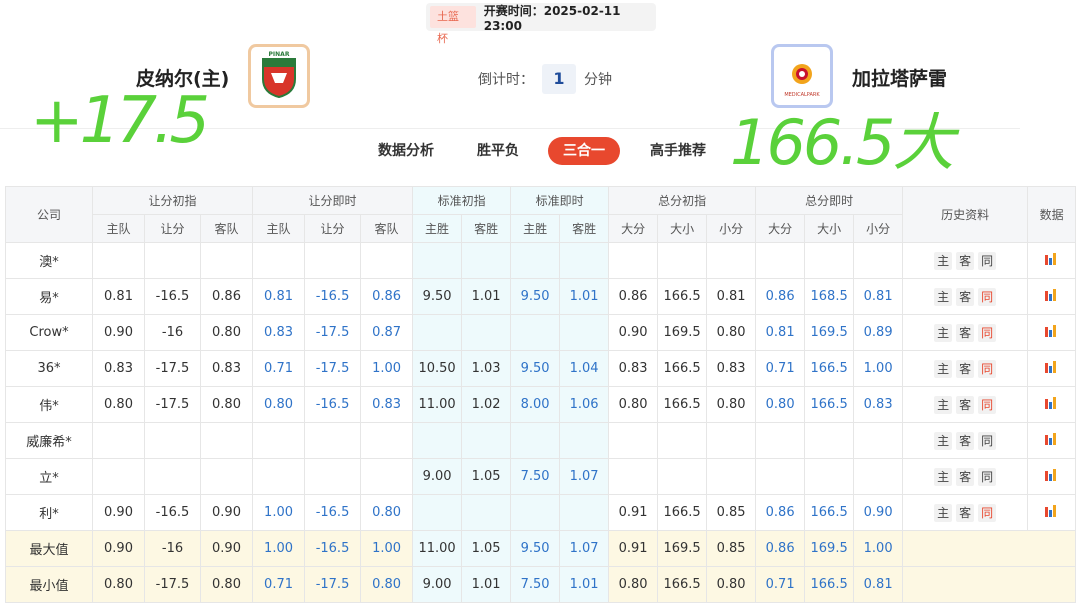 The height and width of the screenshot is (612, 1080). I want to click on odds-cell: 0.87, so click(387, 332).